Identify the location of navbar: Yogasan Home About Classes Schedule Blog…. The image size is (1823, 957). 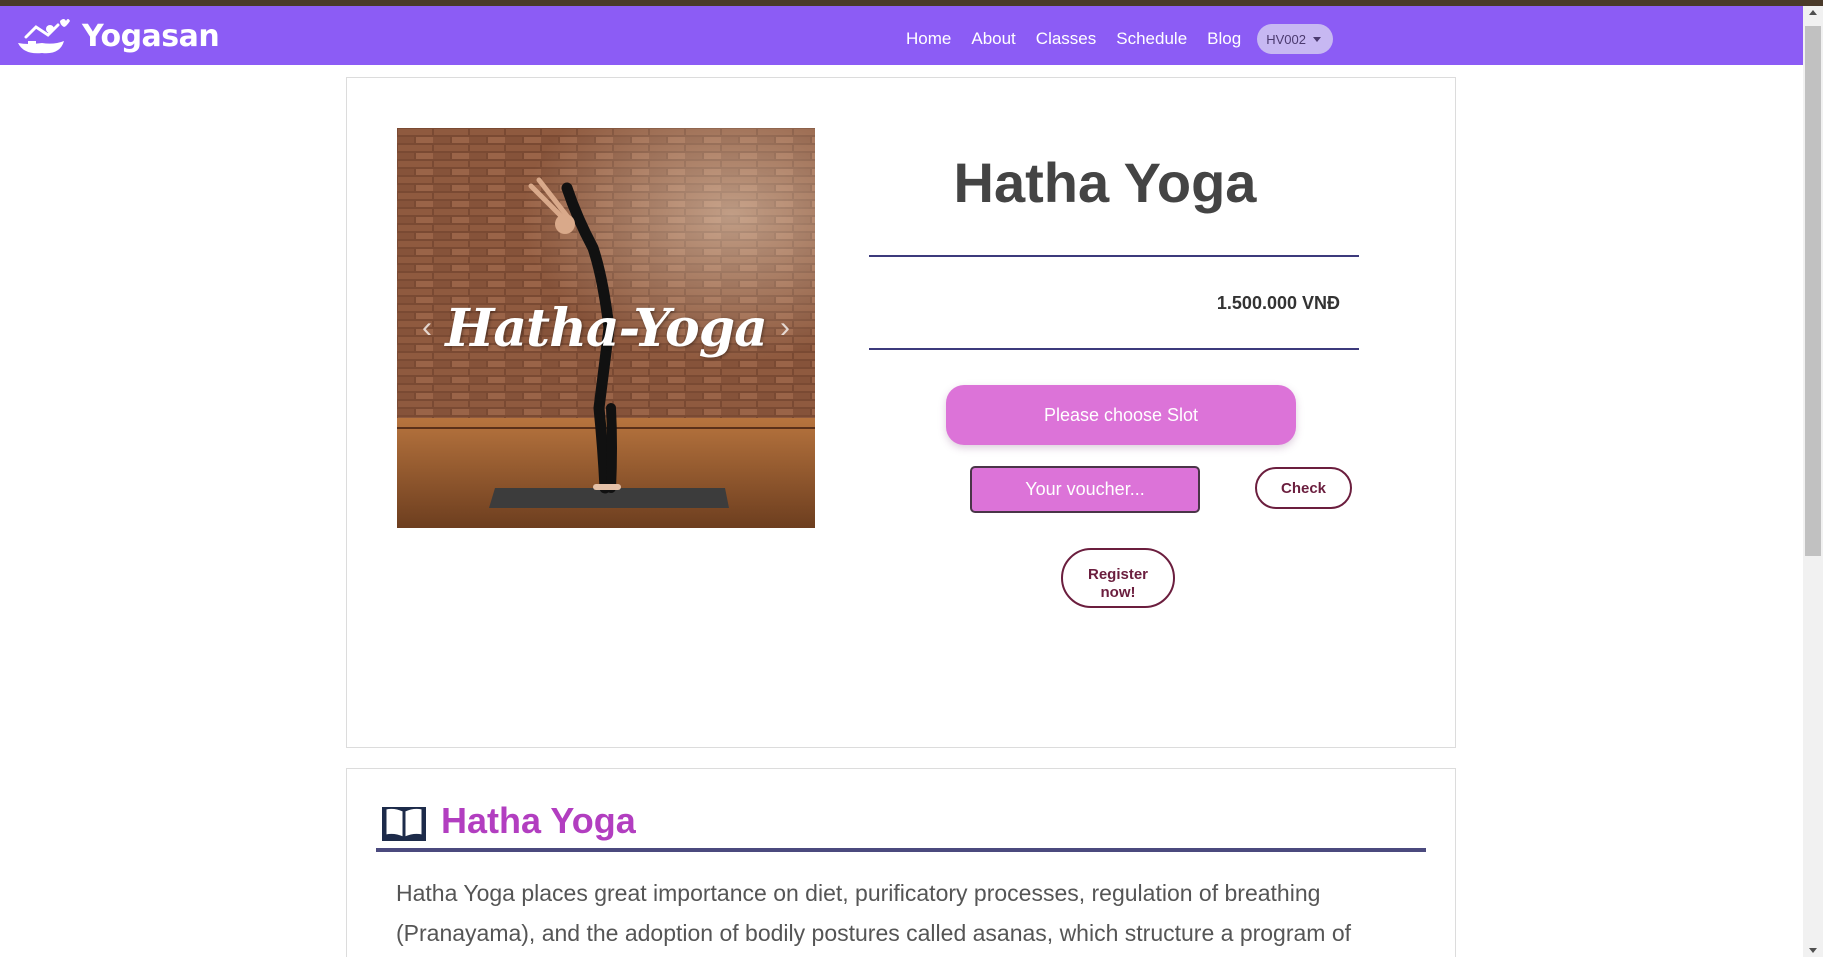
(901, 35).